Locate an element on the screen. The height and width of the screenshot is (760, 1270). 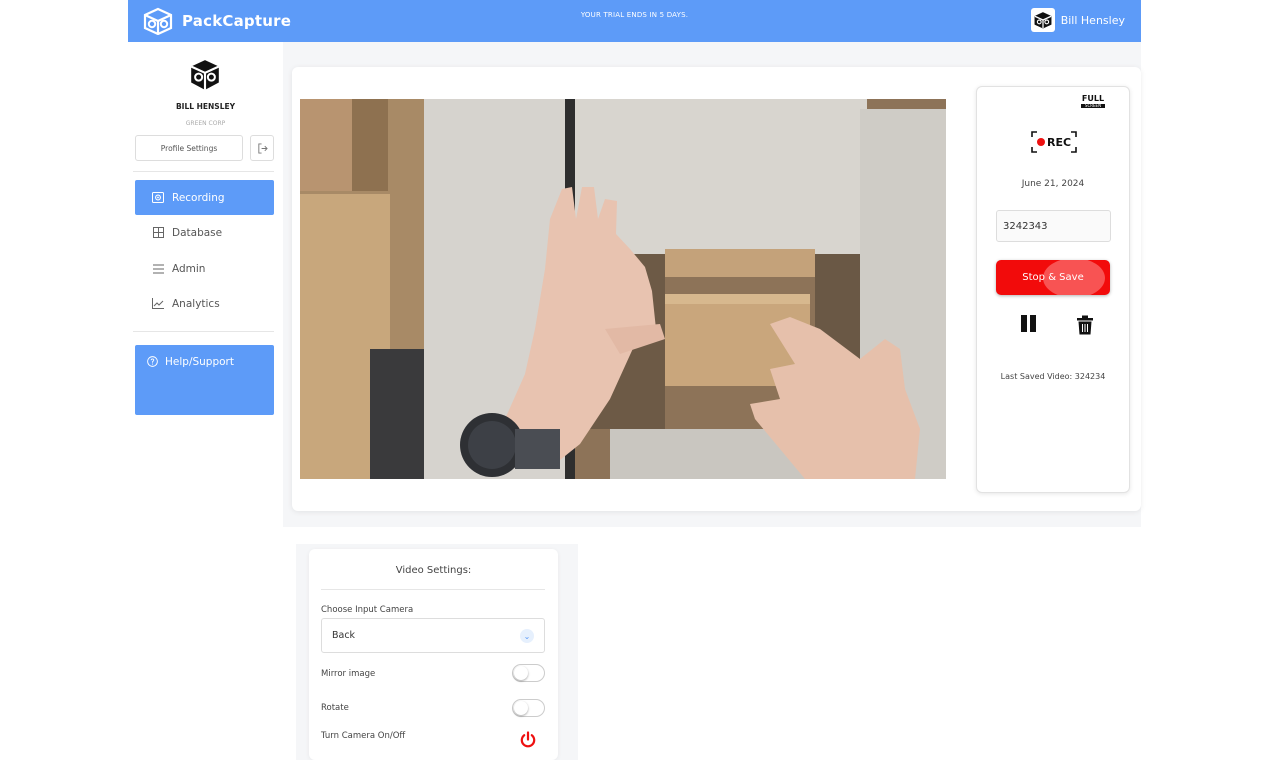
sidebar-item-label: Recording is located at coordinates (198, 197).